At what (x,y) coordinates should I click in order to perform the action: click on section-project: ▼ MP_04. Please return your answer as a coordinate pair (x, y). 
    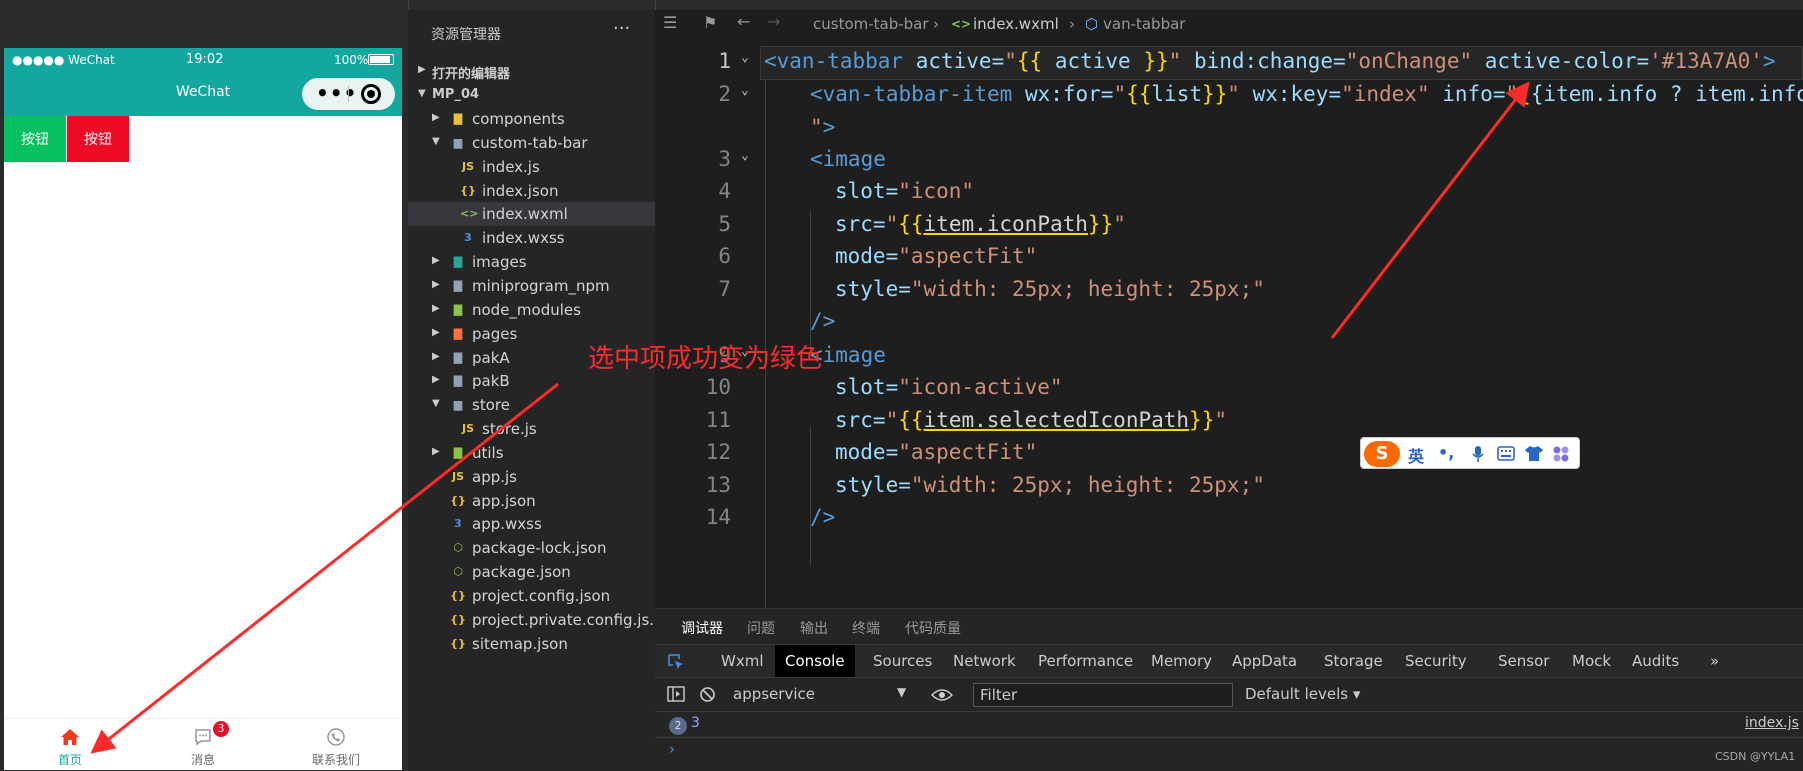
    Looking at the image, I should click on (531, 95).